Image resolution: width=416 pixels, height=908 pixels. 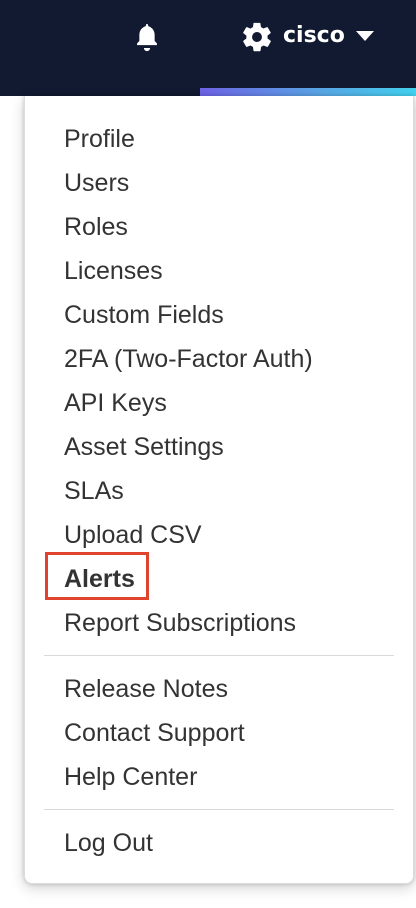 I want to click on menu-item-upload-csv: Upload CSV, so click(x=133, y=535).